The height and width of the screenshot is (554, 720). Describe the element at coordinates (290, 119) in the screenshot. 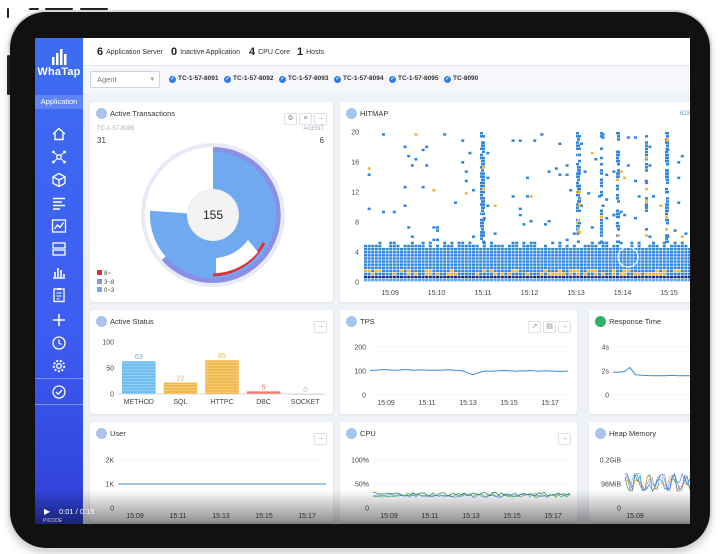

I see `settings-icon: ⚙` at that location.